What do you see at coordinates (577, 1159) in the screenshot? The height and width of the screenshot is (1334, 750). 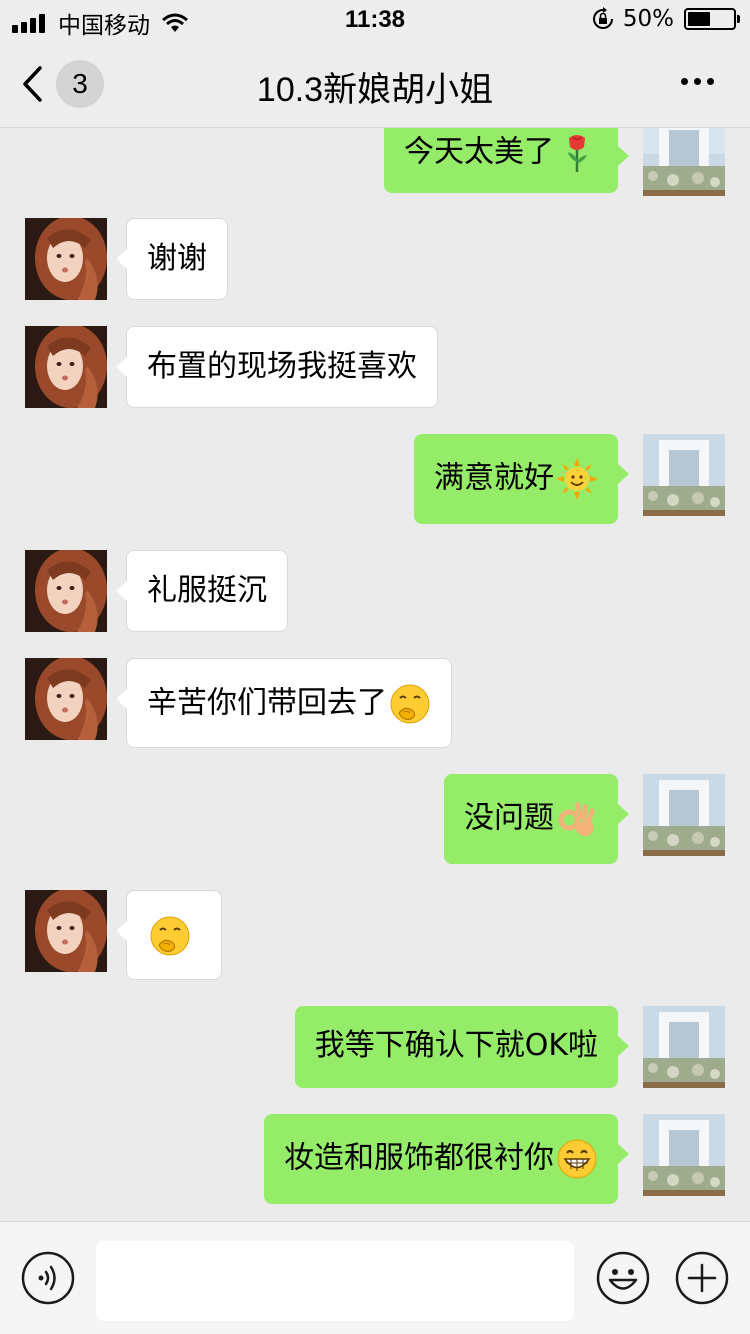 I see `grin-emoji-icon` at bounding box center [577, 1159].